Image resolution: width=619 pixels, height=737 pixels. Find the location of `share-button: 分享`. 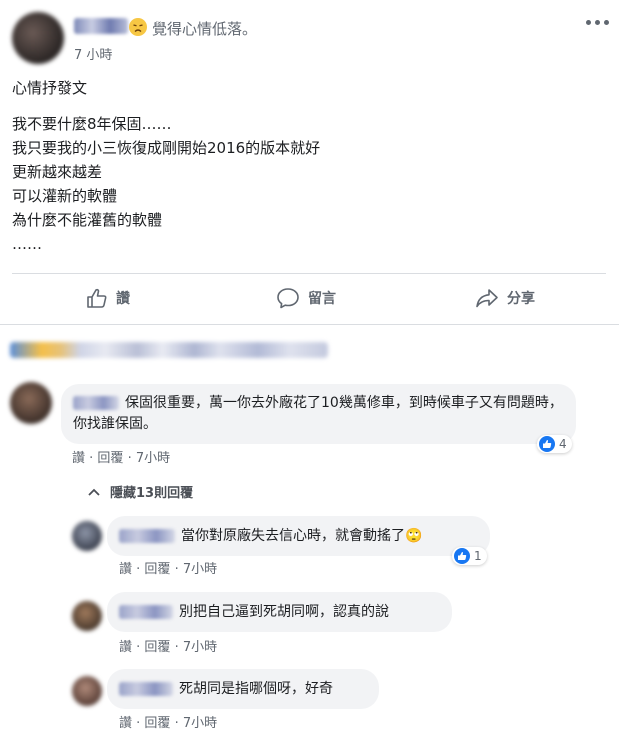

share-button: 分享 is located at coordinates (505, 298).